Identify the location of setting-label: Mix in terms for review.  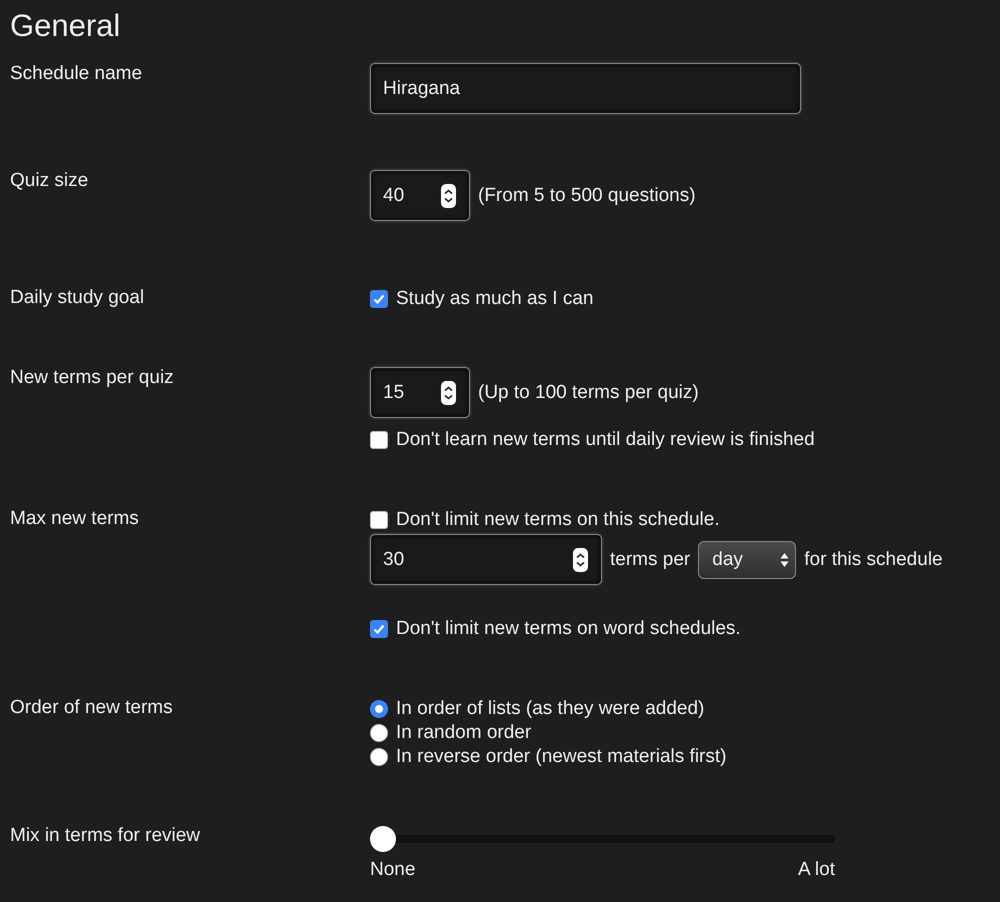
(106, 836).